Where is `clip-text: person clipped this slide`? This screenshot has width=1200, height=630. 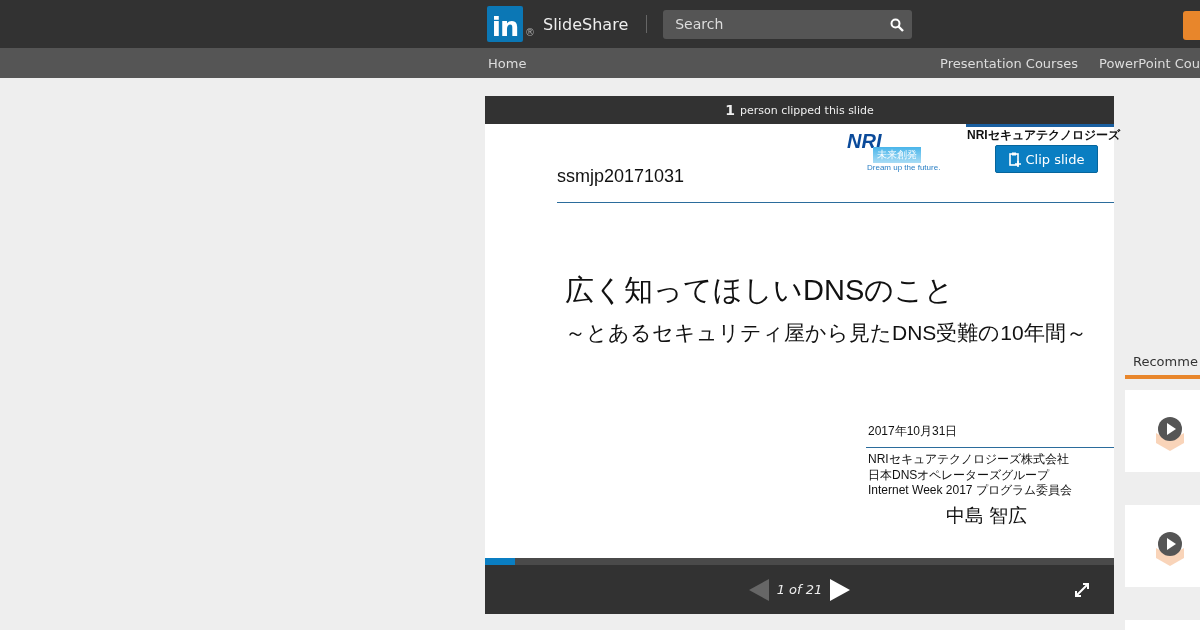
clip-text: person clipped this slide is located at coordinates (807, 110).